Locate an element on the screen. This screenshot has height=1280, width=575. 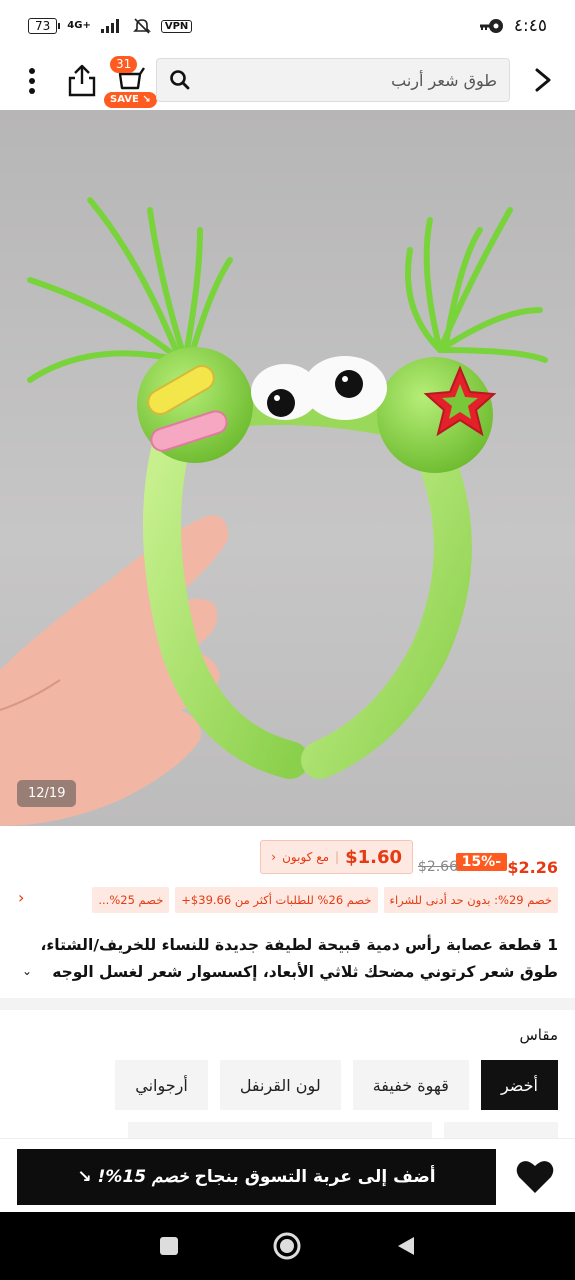
back-button is located at coordinates (406, 1246).